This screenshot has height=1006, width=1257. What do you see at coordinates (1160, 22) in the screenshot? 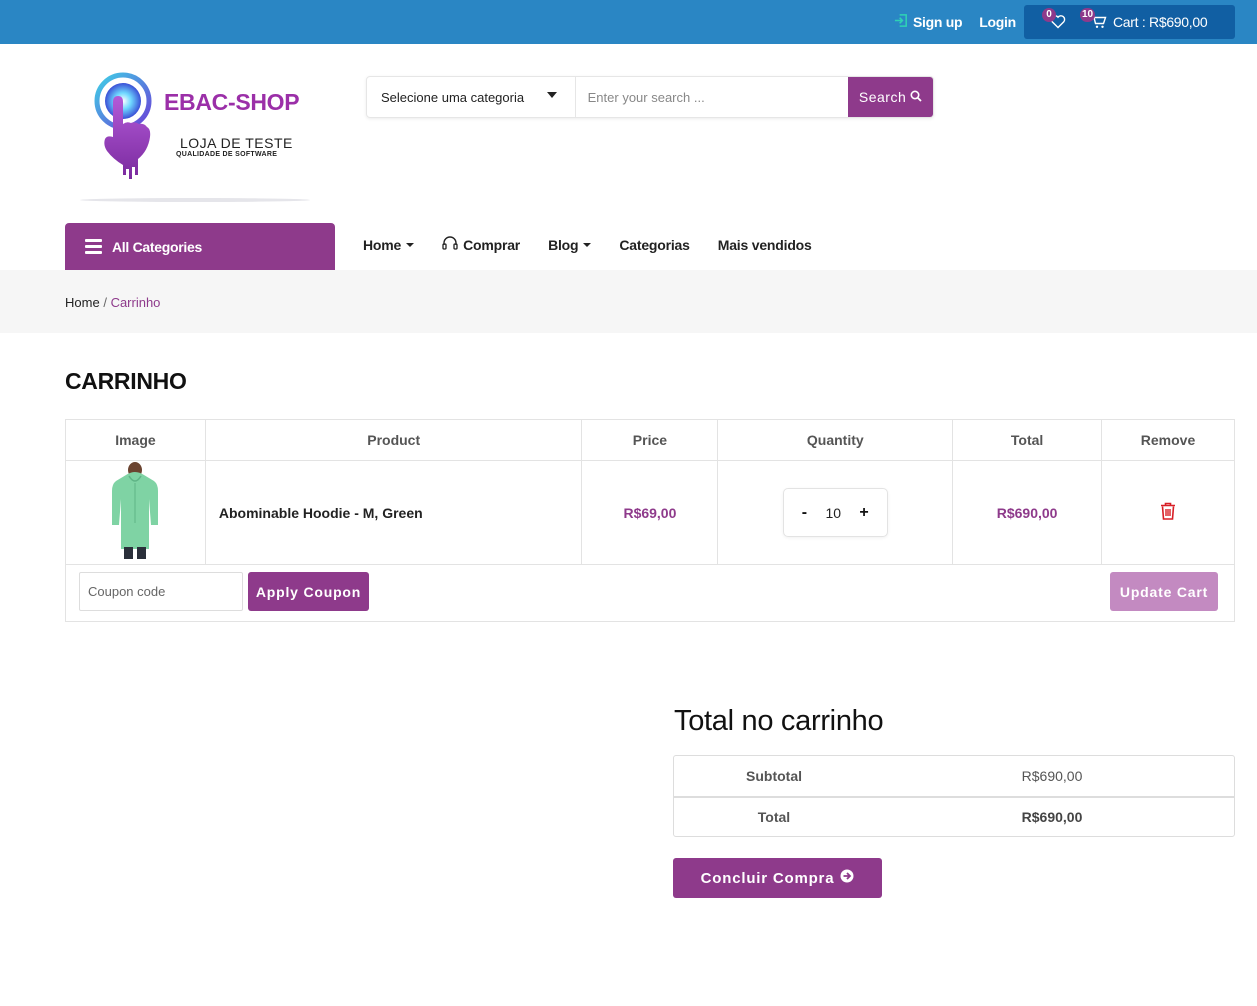
I see `cart-total-label: Cart : R$690,00` at bounding box center [1160, 22].